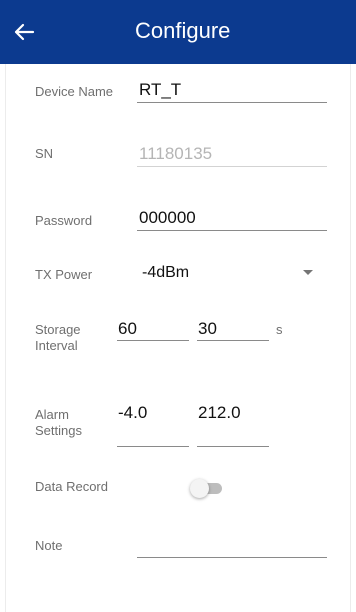 Image resolution: width=356 pixels, height=612 pixels. Describe the element at coordinates (64, 274) in the screenshot. I see `tx-power-label: TX Power` at that location.